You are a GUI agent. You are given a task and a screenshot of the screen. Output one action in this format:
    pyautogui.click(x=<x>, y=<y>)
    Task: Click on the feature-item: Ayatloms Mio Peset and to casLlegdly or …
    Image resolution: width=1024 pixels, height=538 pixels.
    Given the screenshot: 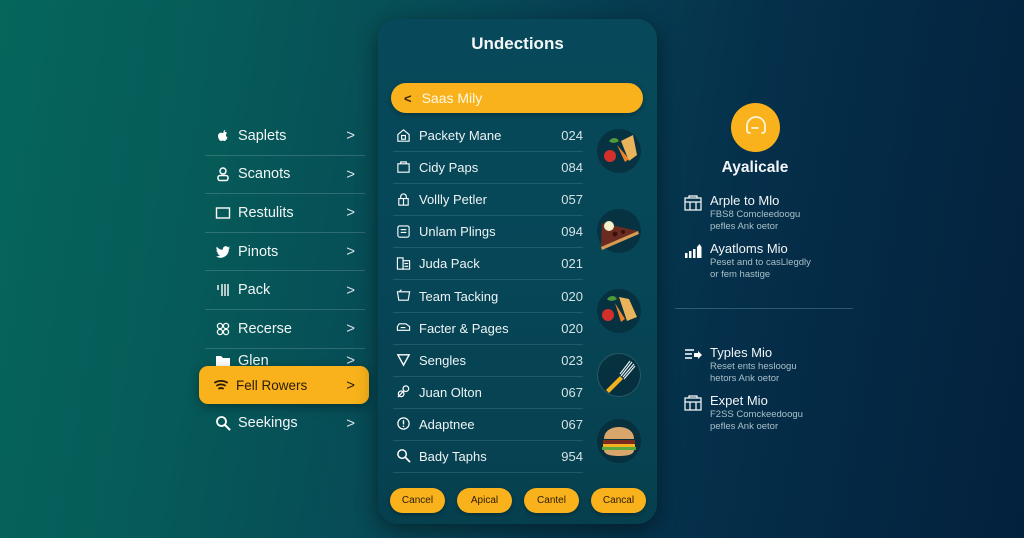 What is the action you would take?
    pyautogui.click(x=747, y=261)
    